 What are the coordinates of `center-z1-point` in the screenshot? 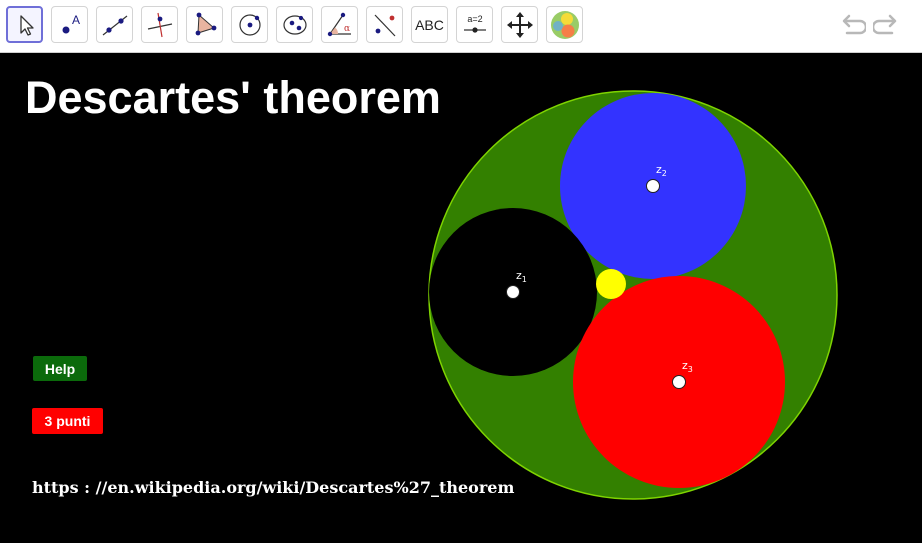 It's located at (513, 292).